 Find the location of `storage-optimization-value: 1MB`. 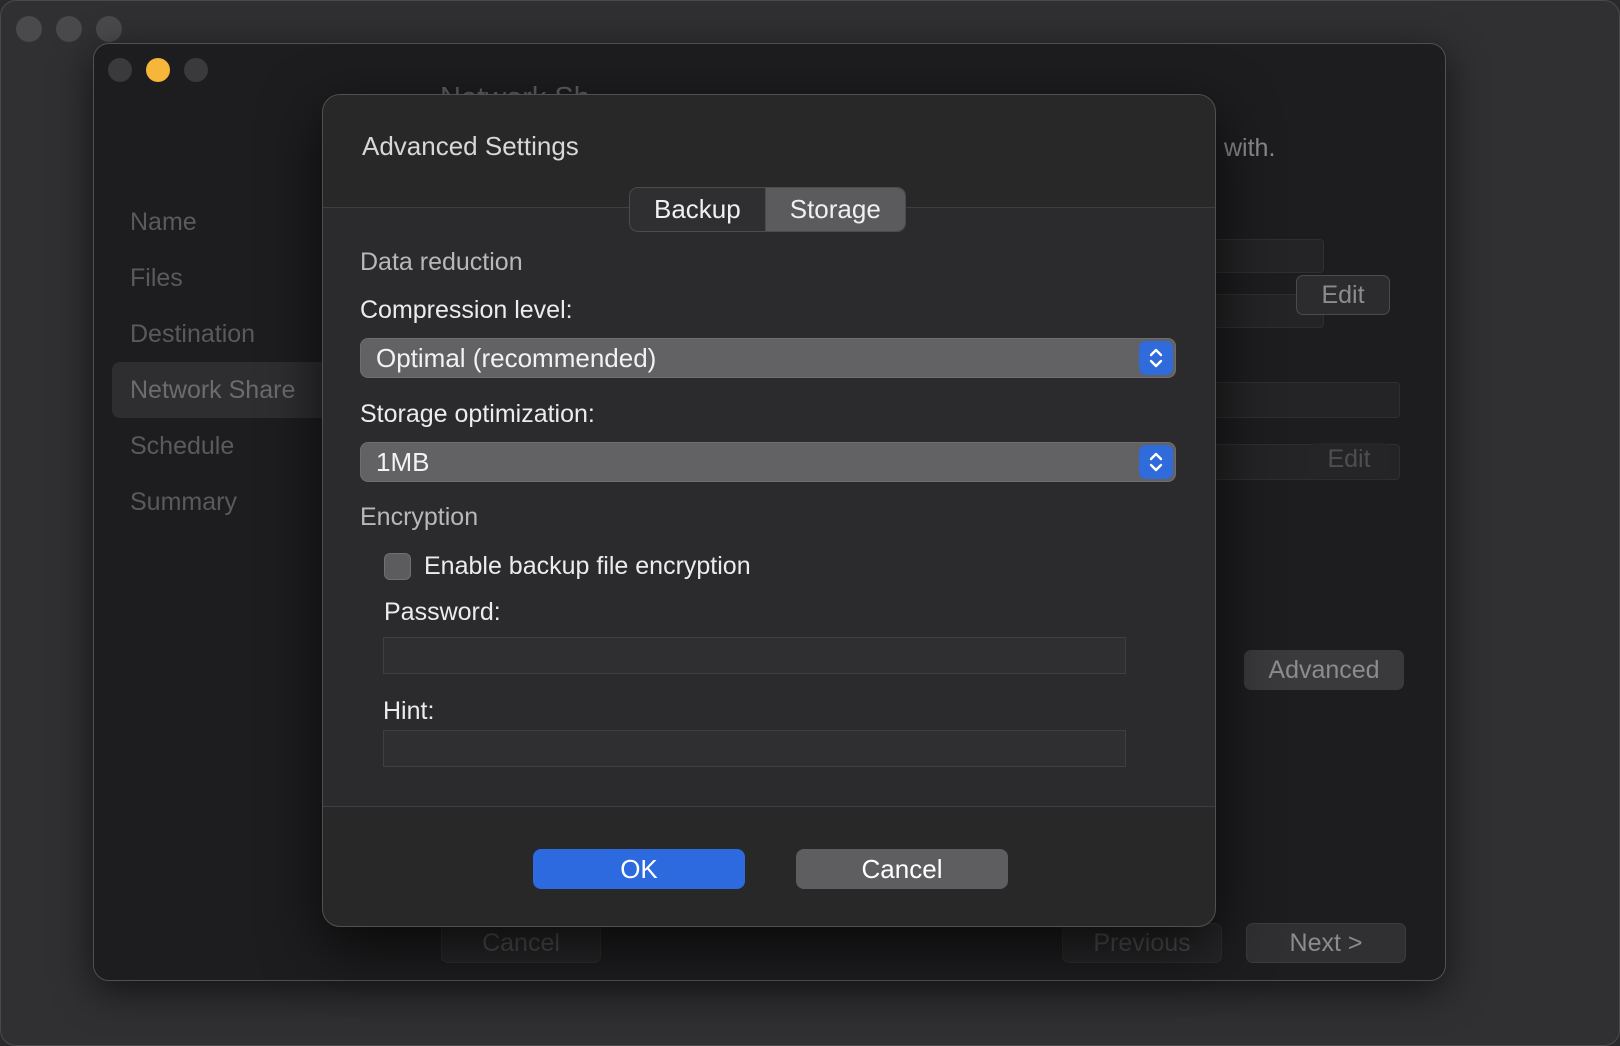

storage-optimization-value: 1MB is located at coordinates (403, 462).